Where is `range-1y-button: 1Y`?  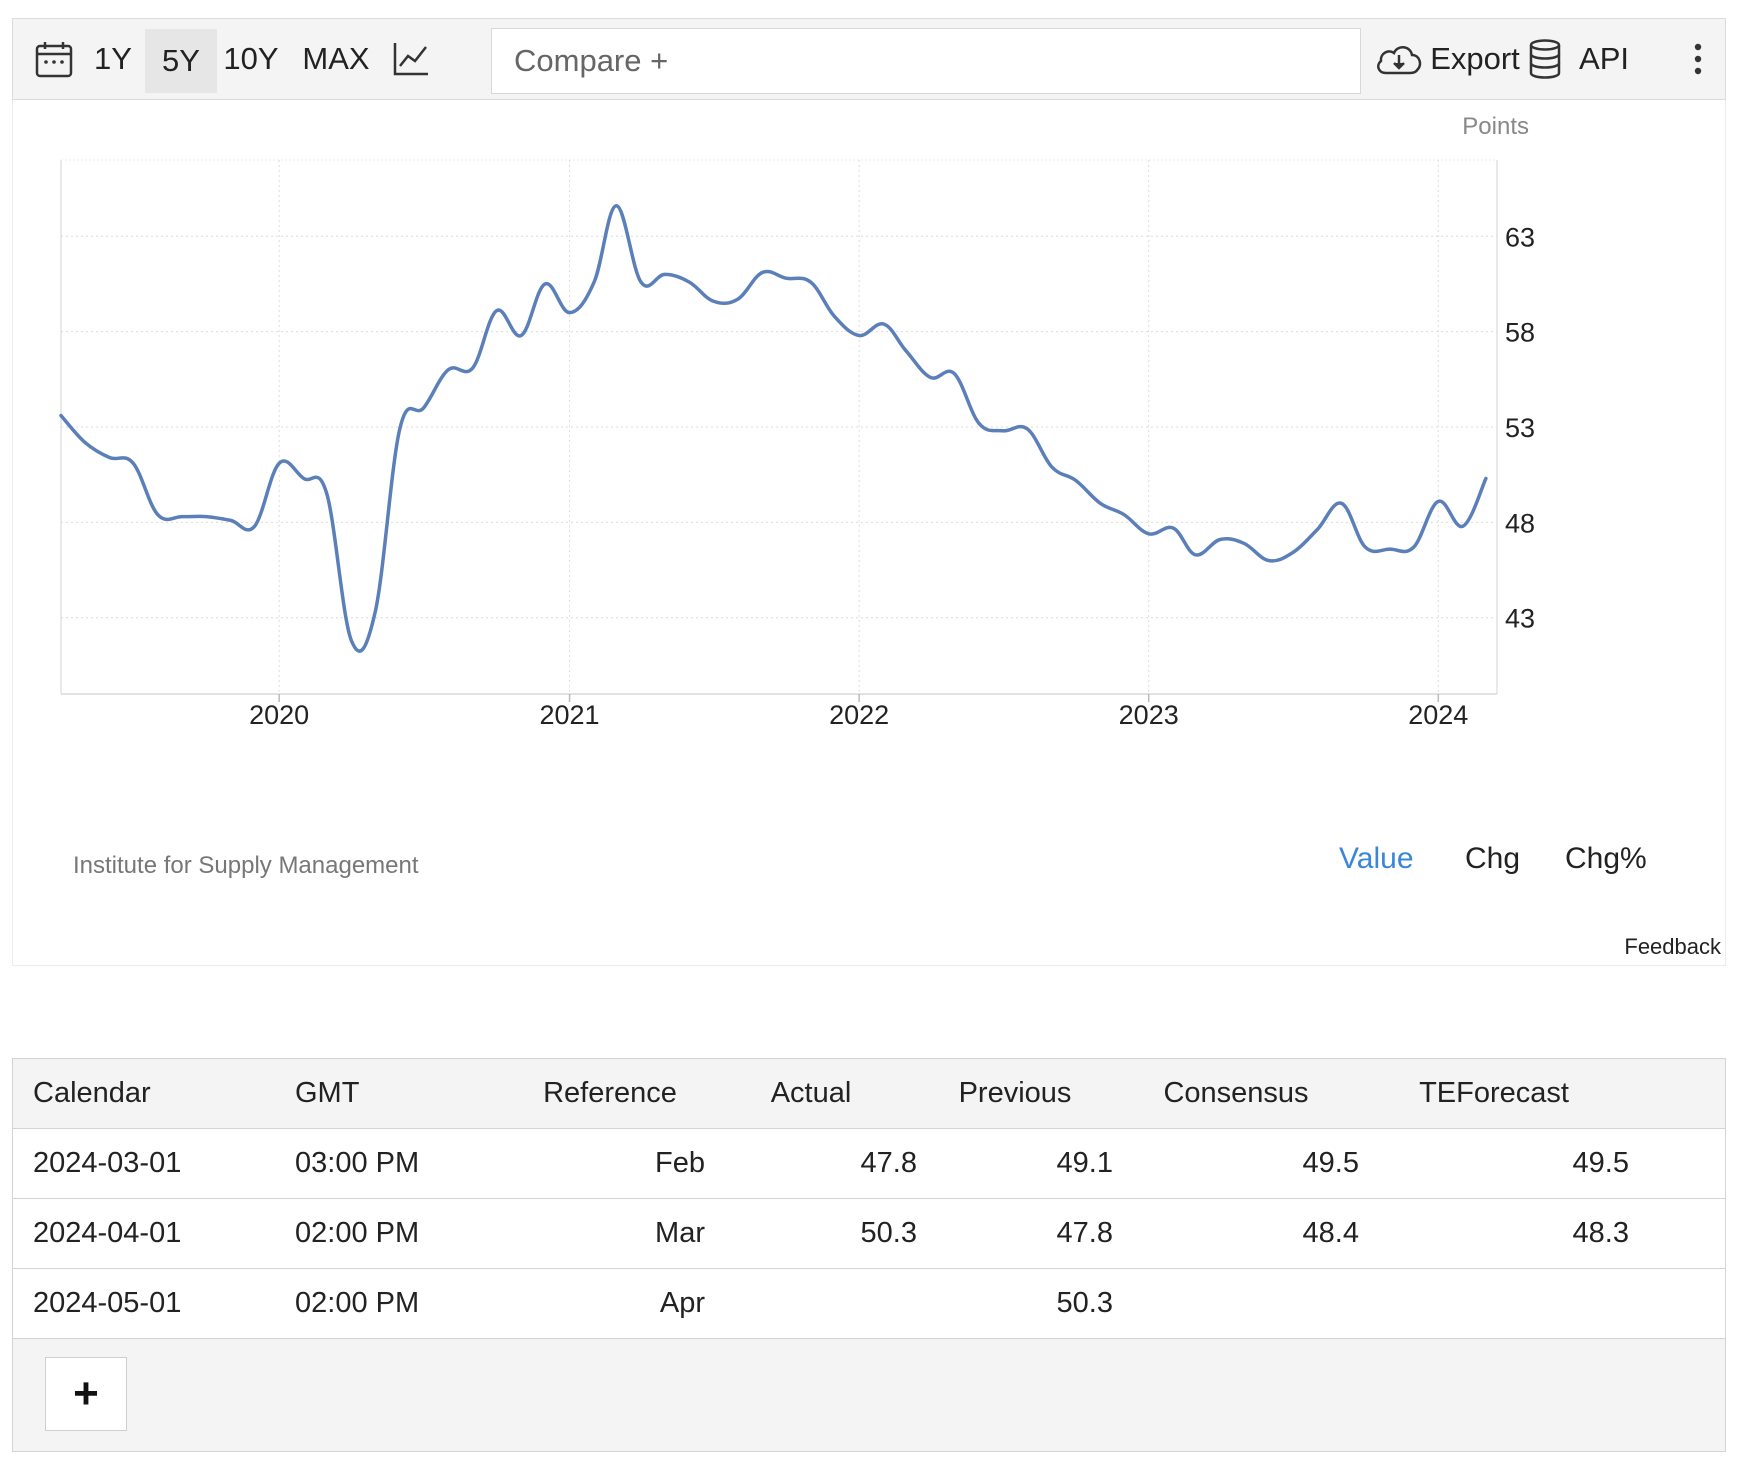 range-1y-button: 1Y is located at coordinates (113, 59).